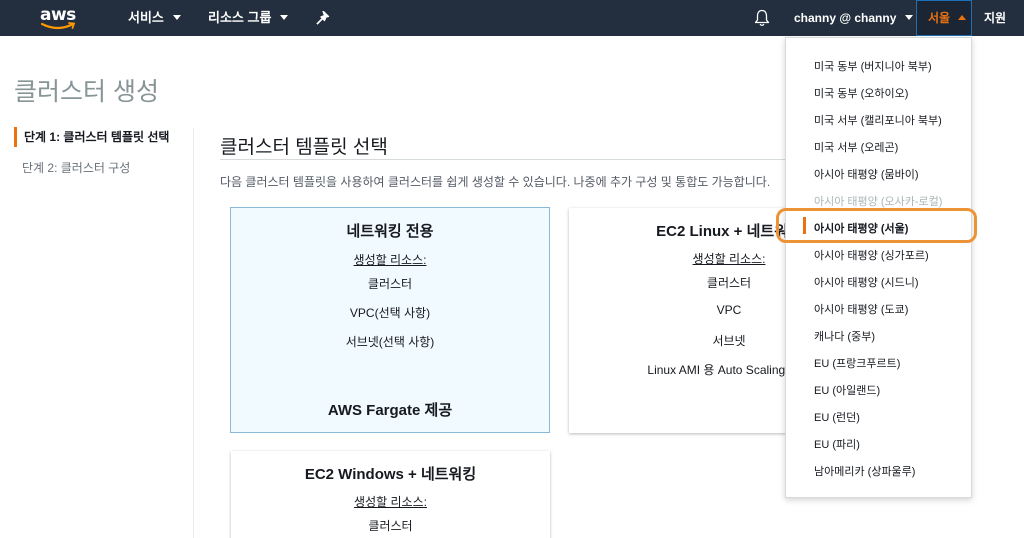 Image resolution: width=1024 pixels, height=538 pixels. Describe the element at coordinates (861, 309) in the screenshot. I see `region-option-ap-tokyo: 아시아 태평양 (도쿄)` at that location.